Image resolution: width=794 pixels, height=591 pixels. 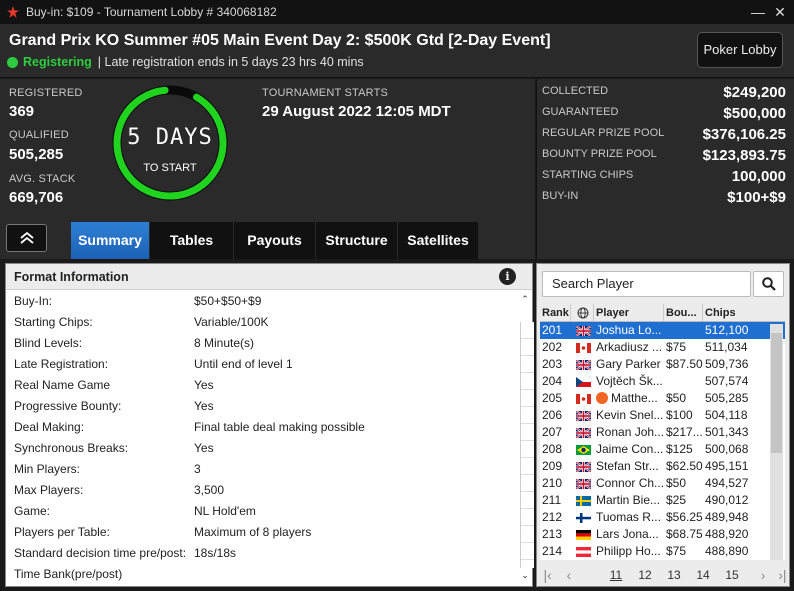 What do you see at coordinates (552, 500) in the screenshot?
I see `player-rank: 211` at bounding box center [552, 500].